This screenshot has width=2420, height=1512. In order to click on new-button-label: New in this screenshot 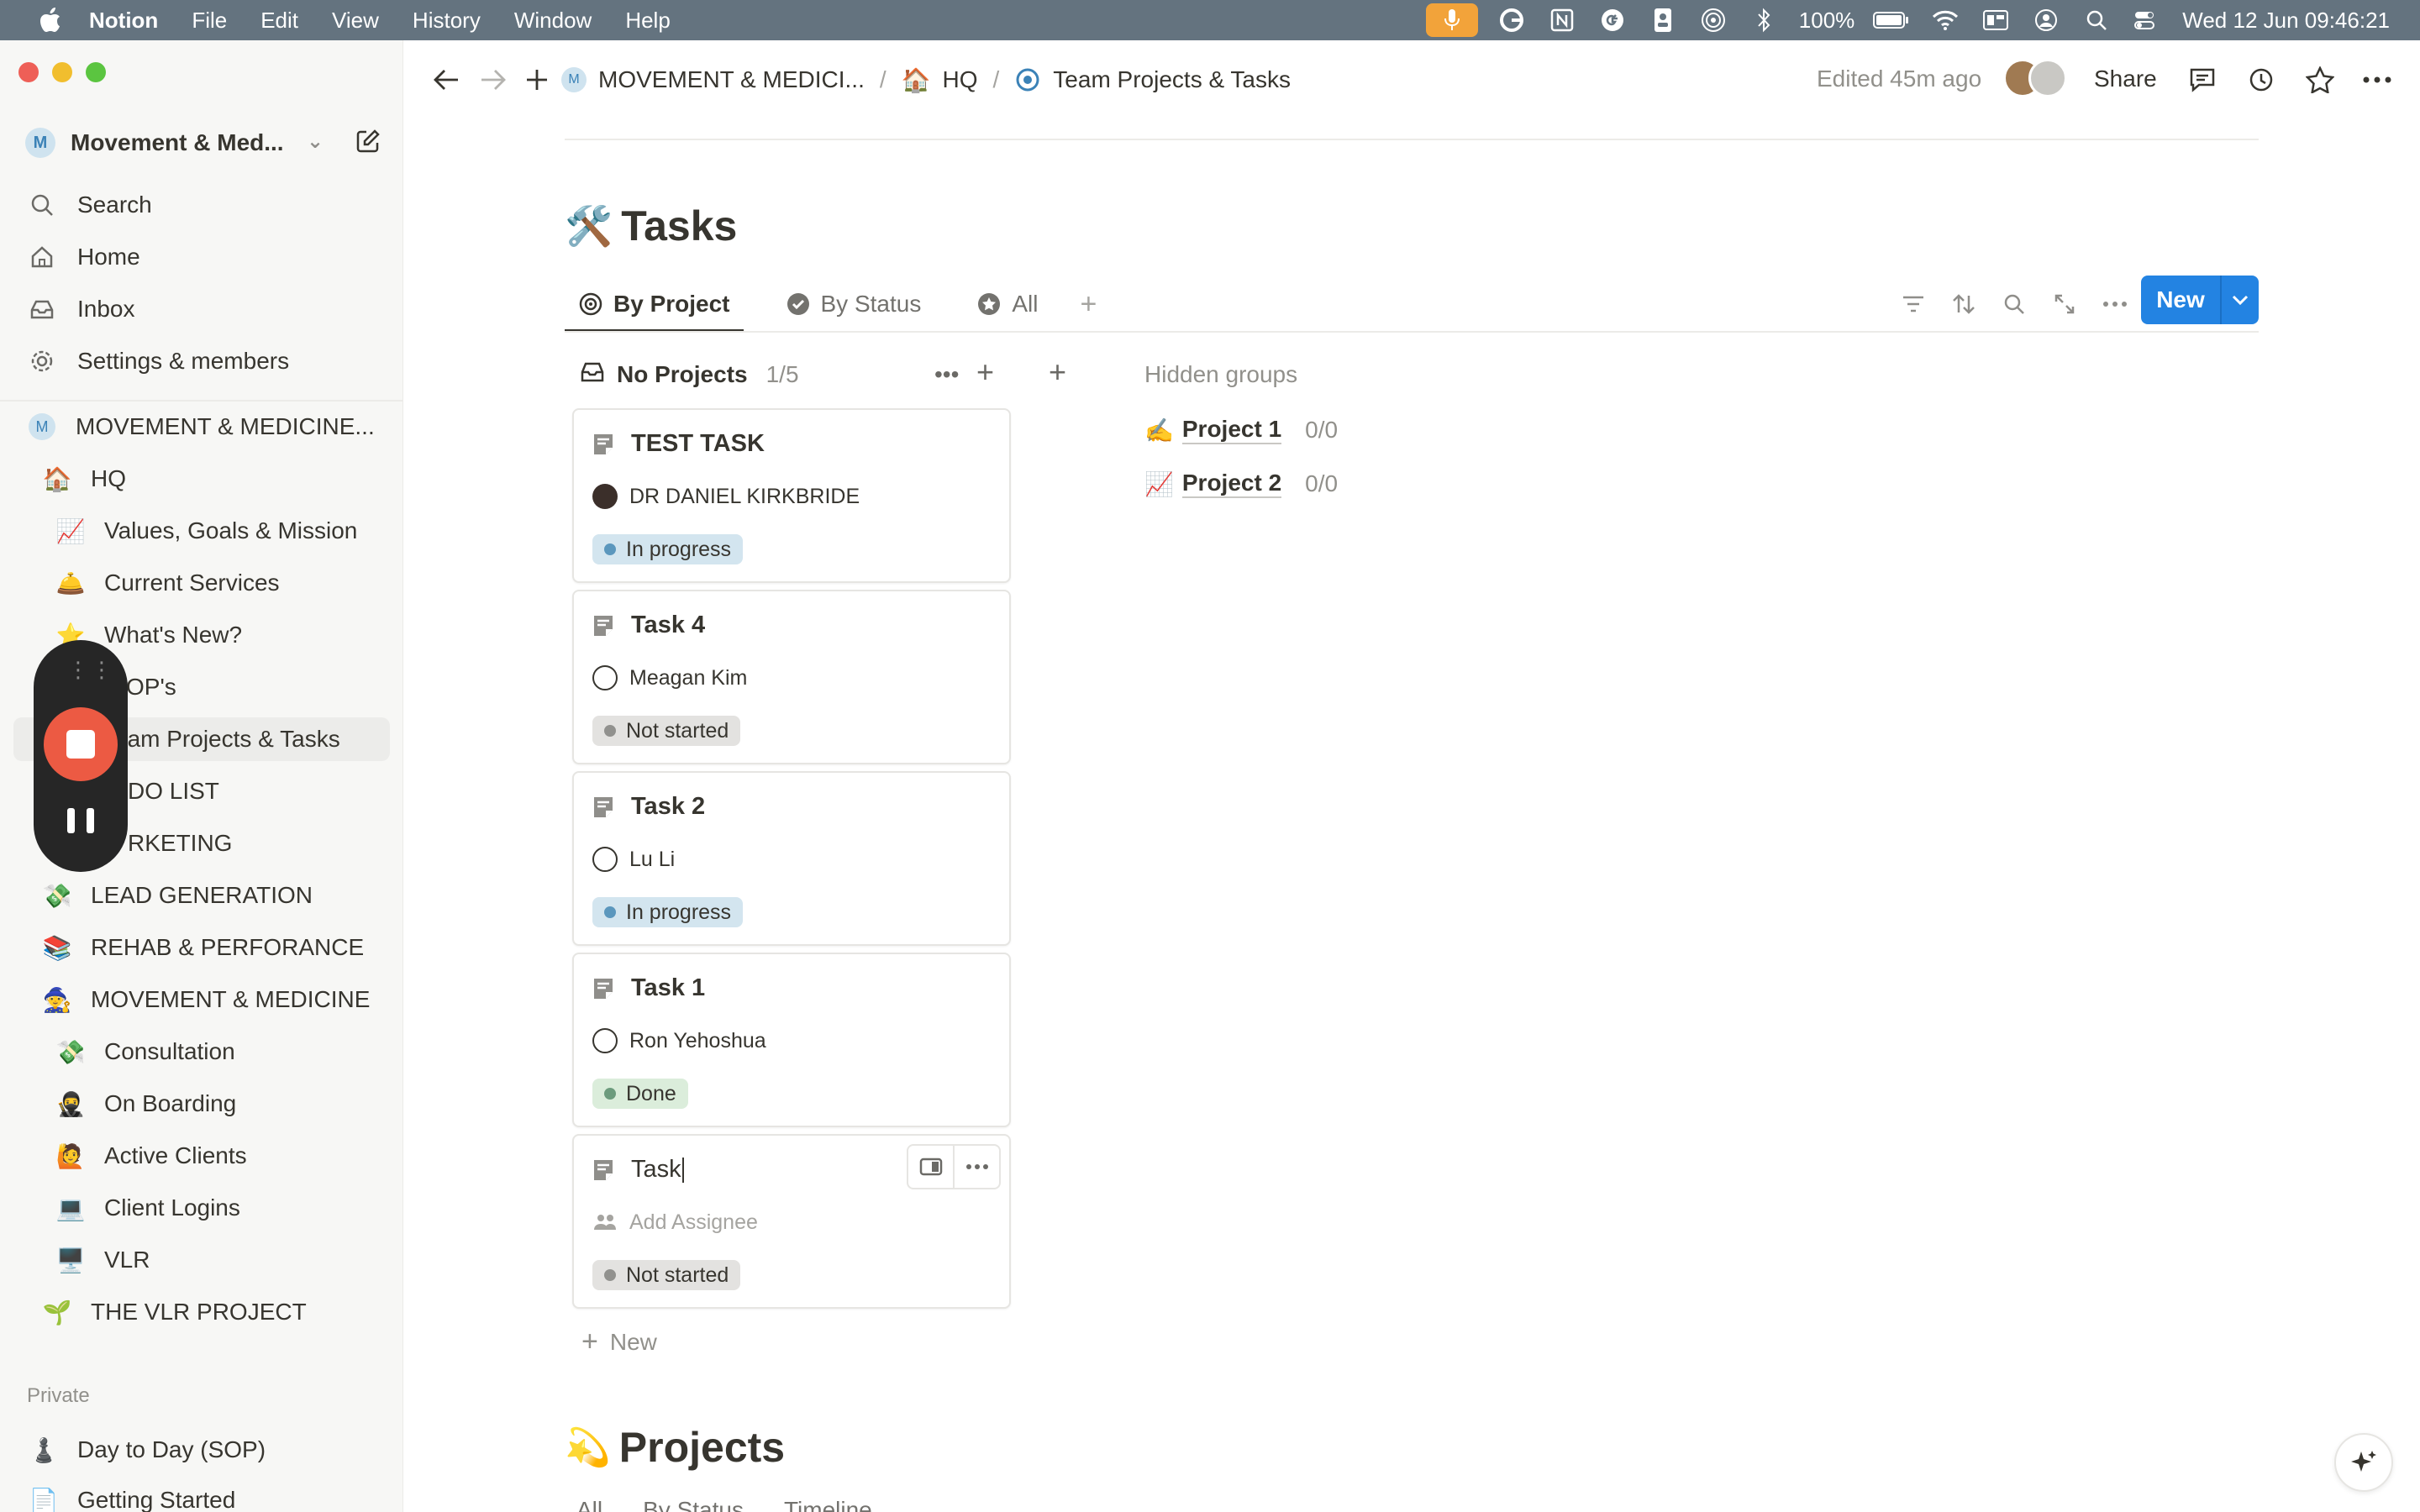, I will do `click(2181, 300)`.